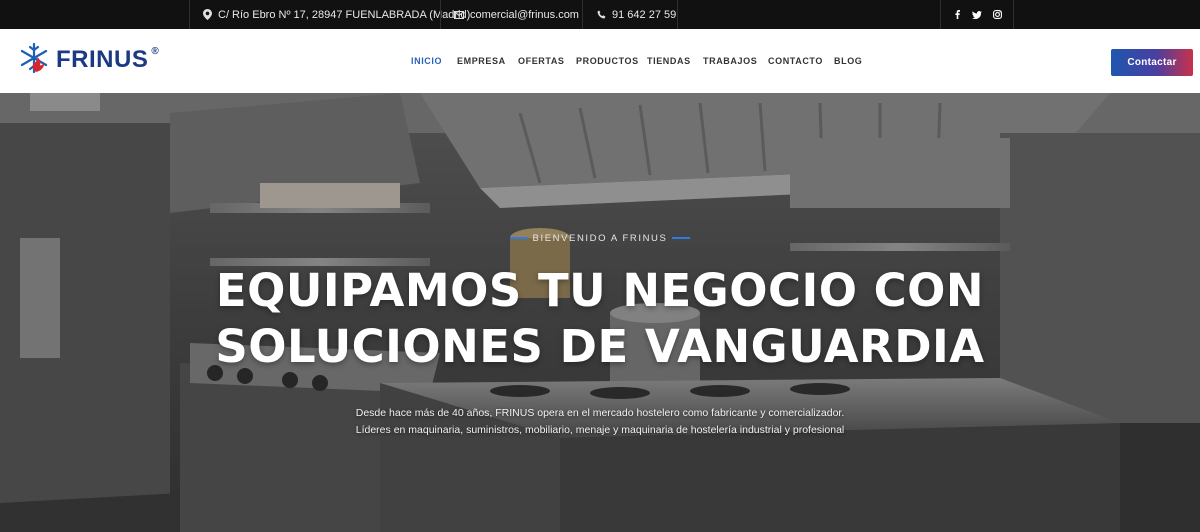  What do you see at coordinates (681, 238) in the screenshot?
I see `accent-line-right` at bounding box center [681, 238].